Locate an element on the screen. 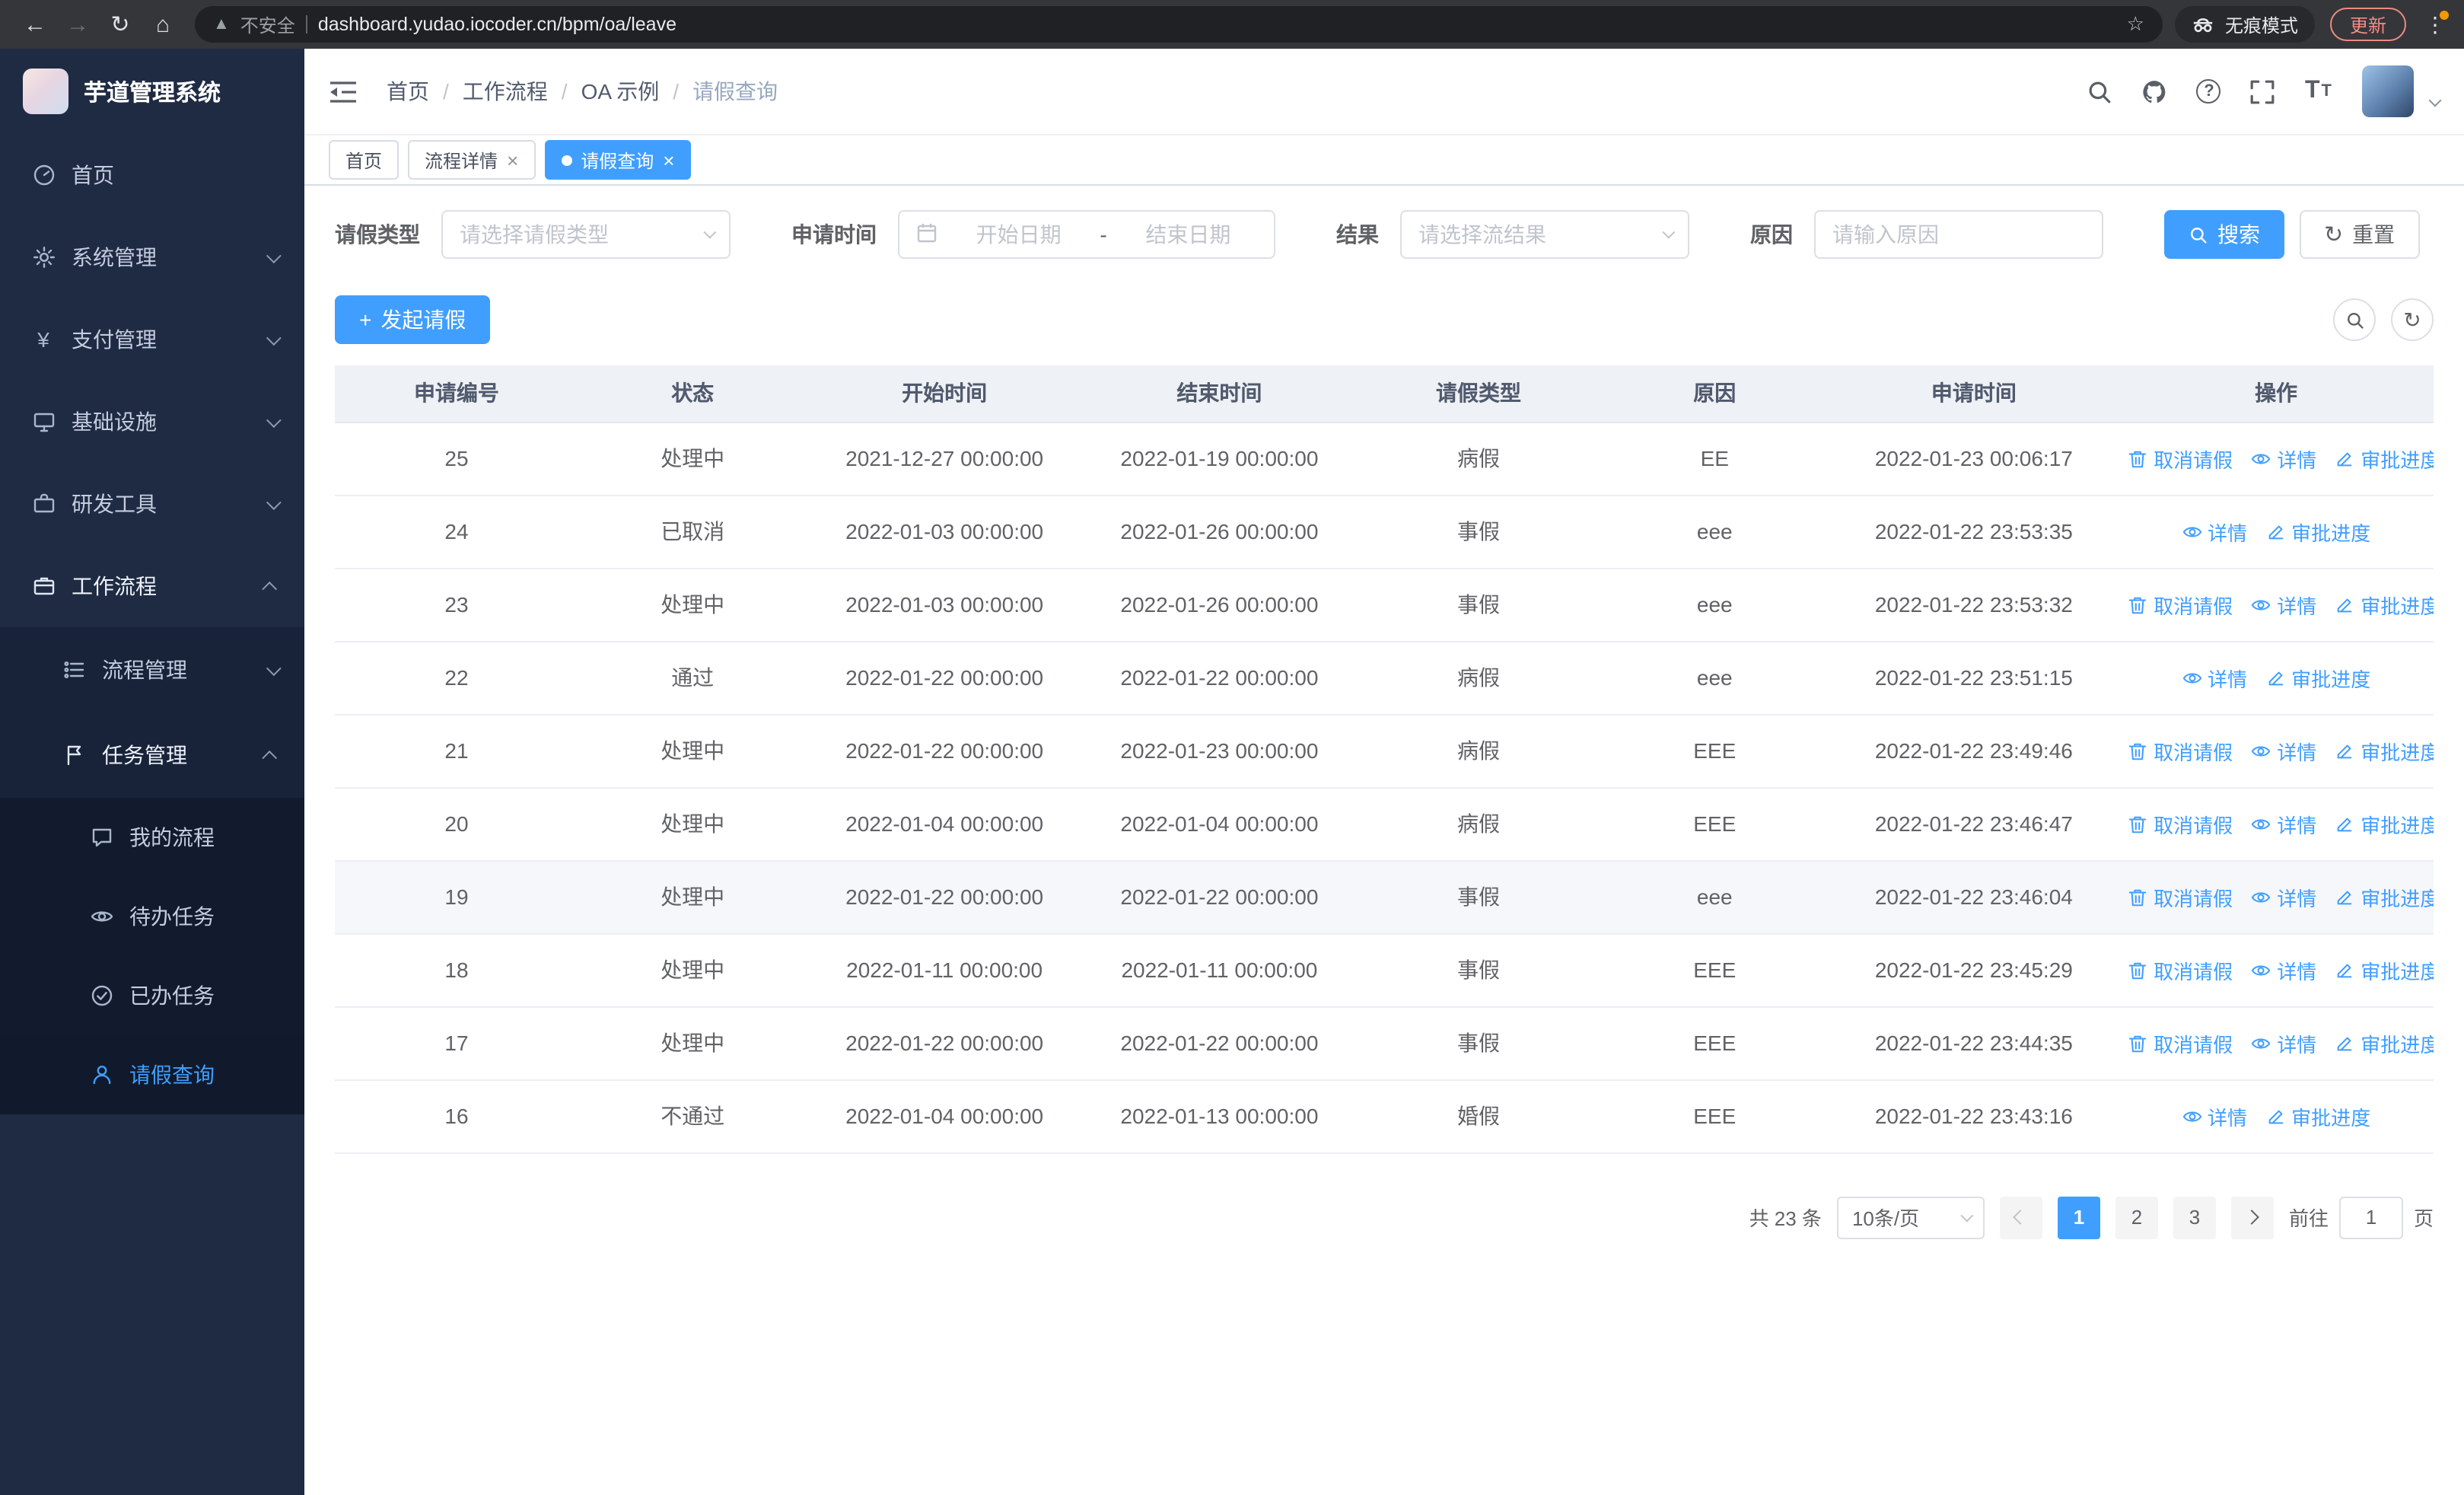 This screenshot has width=2464, height=1495. cell-leave-type: 病假 is located at coordinates (1478, 824).